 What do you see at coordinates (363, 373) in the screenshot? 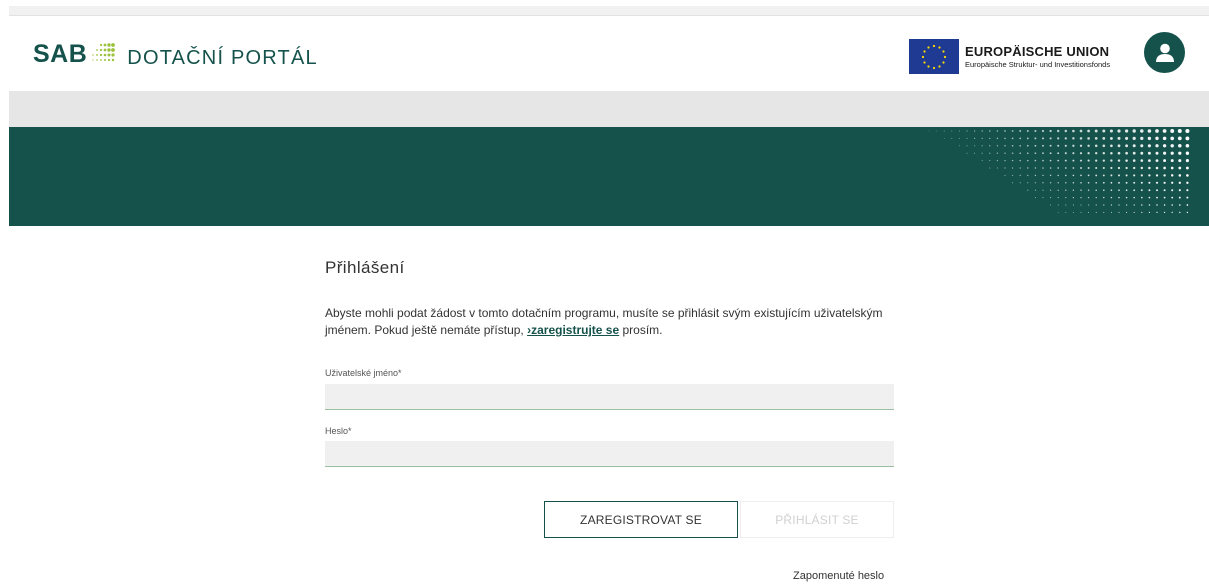
I see `username-label: Uživatelské jméno*` at bounding box center [363, 373].